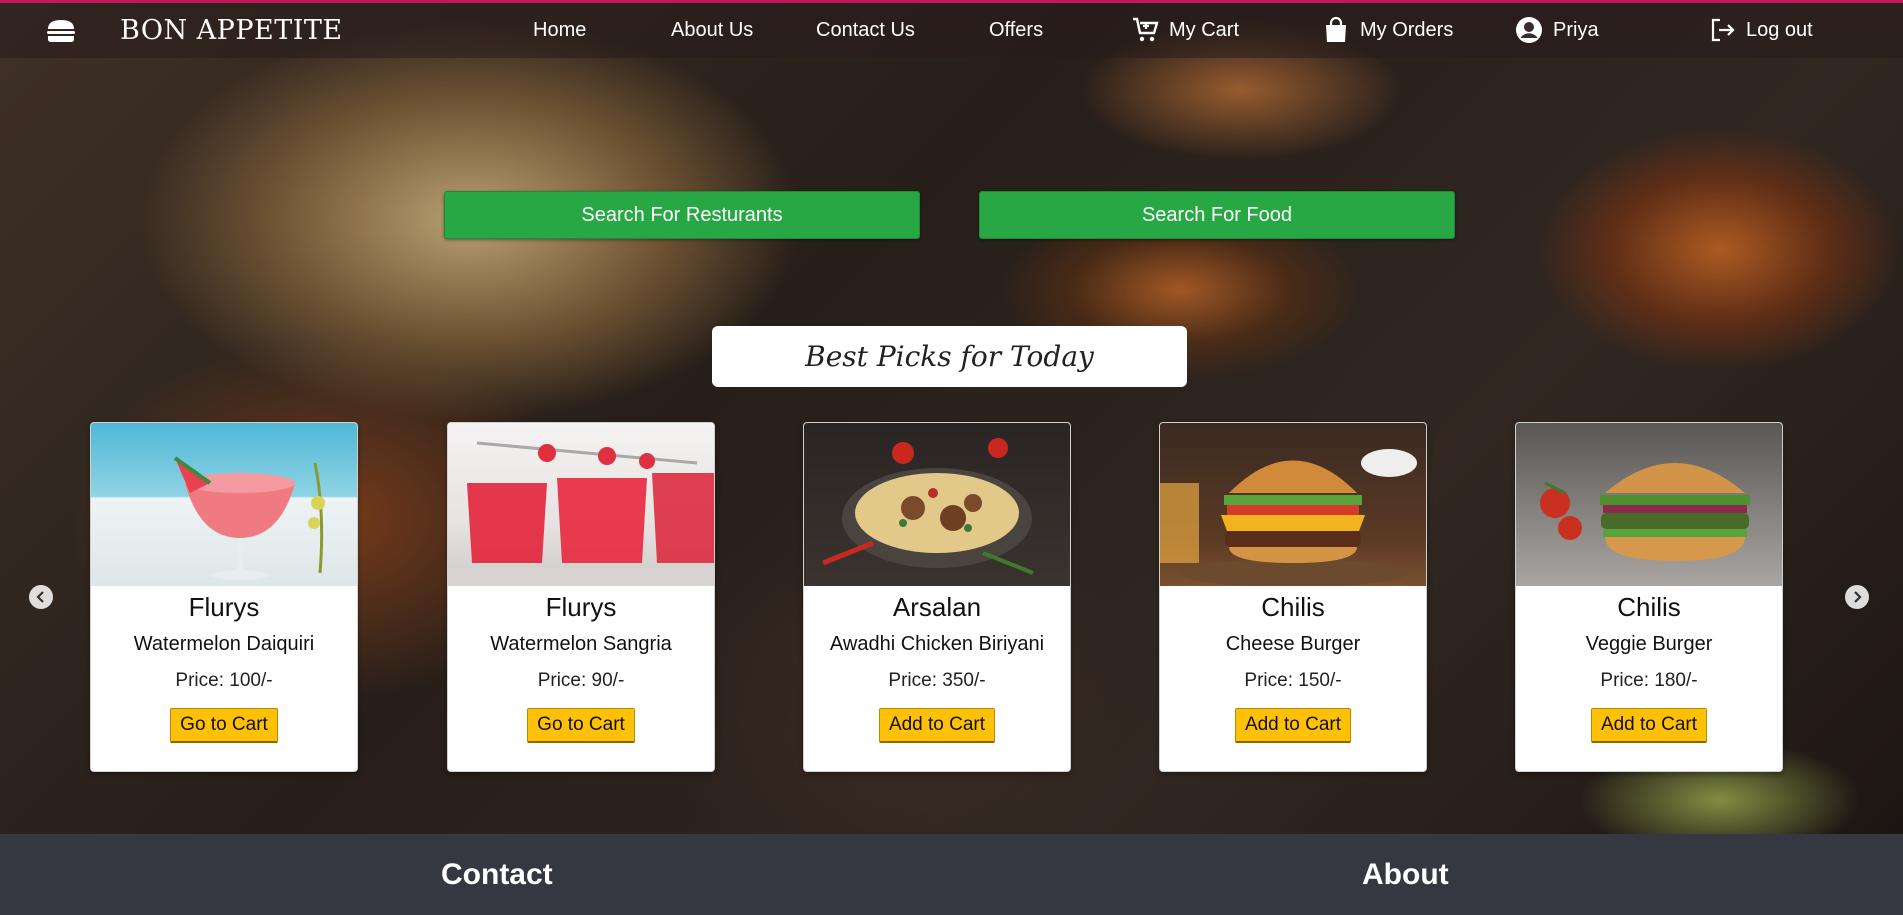  I want to click on card-dish-name: Cheese Burger, so click(1293, 644).